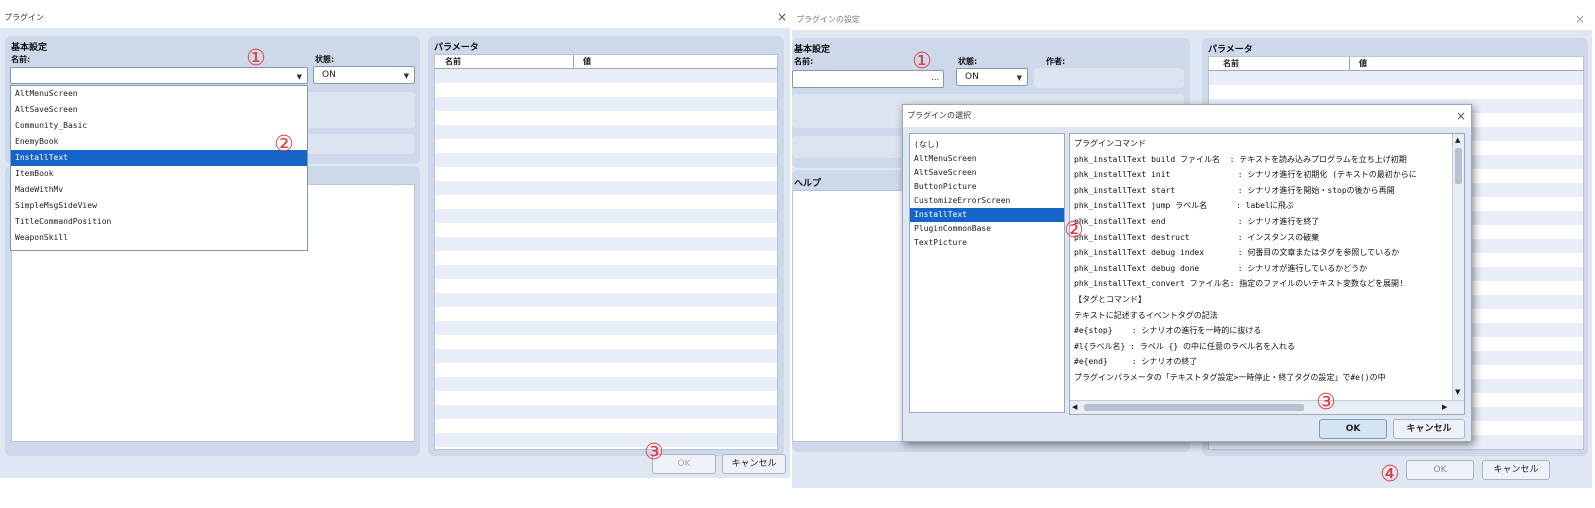 The height and width of the screenshot is (508, 1595). Describe the element at coordinates (1146, 315) in the screenshot. I see `help-line: テキストに記述するイベントタグの記法` at that location.